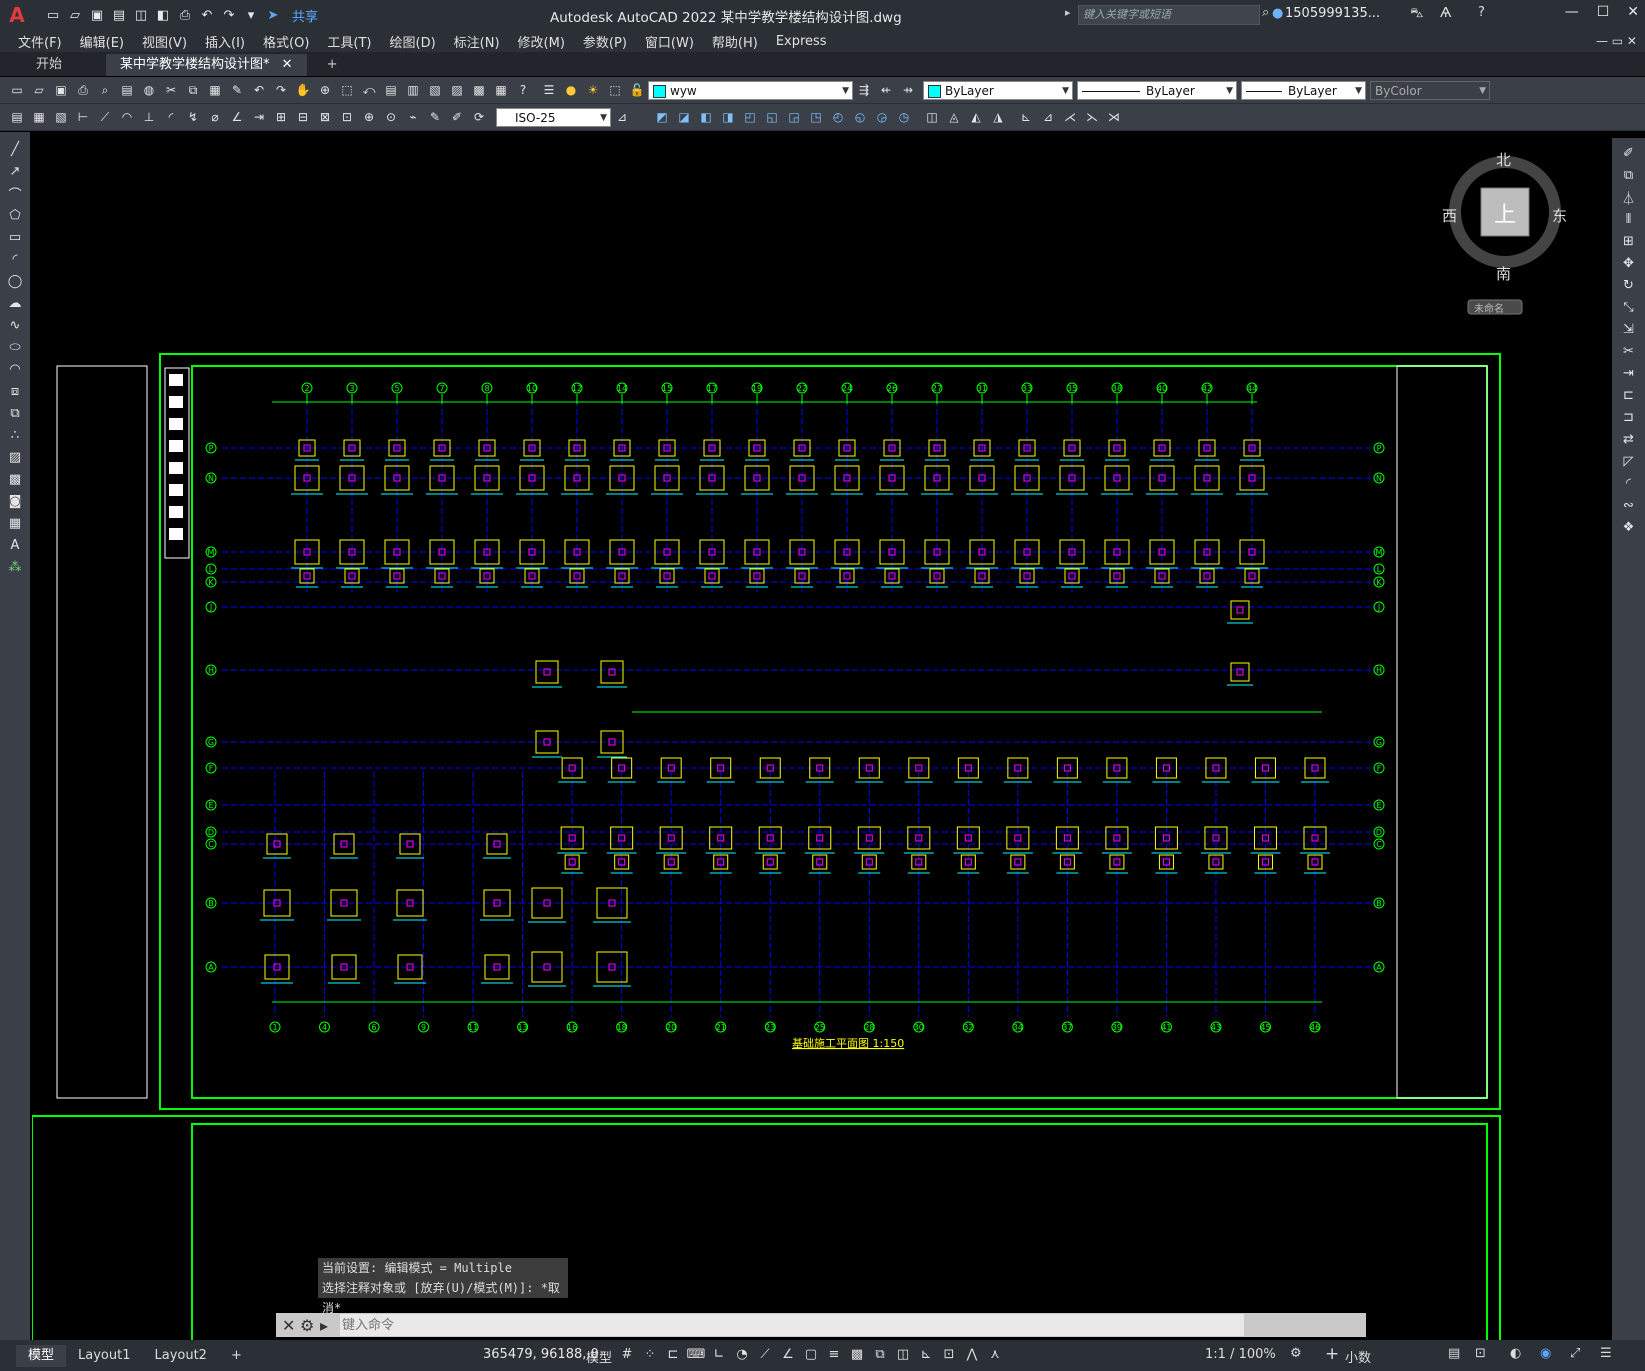  I want to click on aligned-dim-icon: ⟋, so click(105, 117).